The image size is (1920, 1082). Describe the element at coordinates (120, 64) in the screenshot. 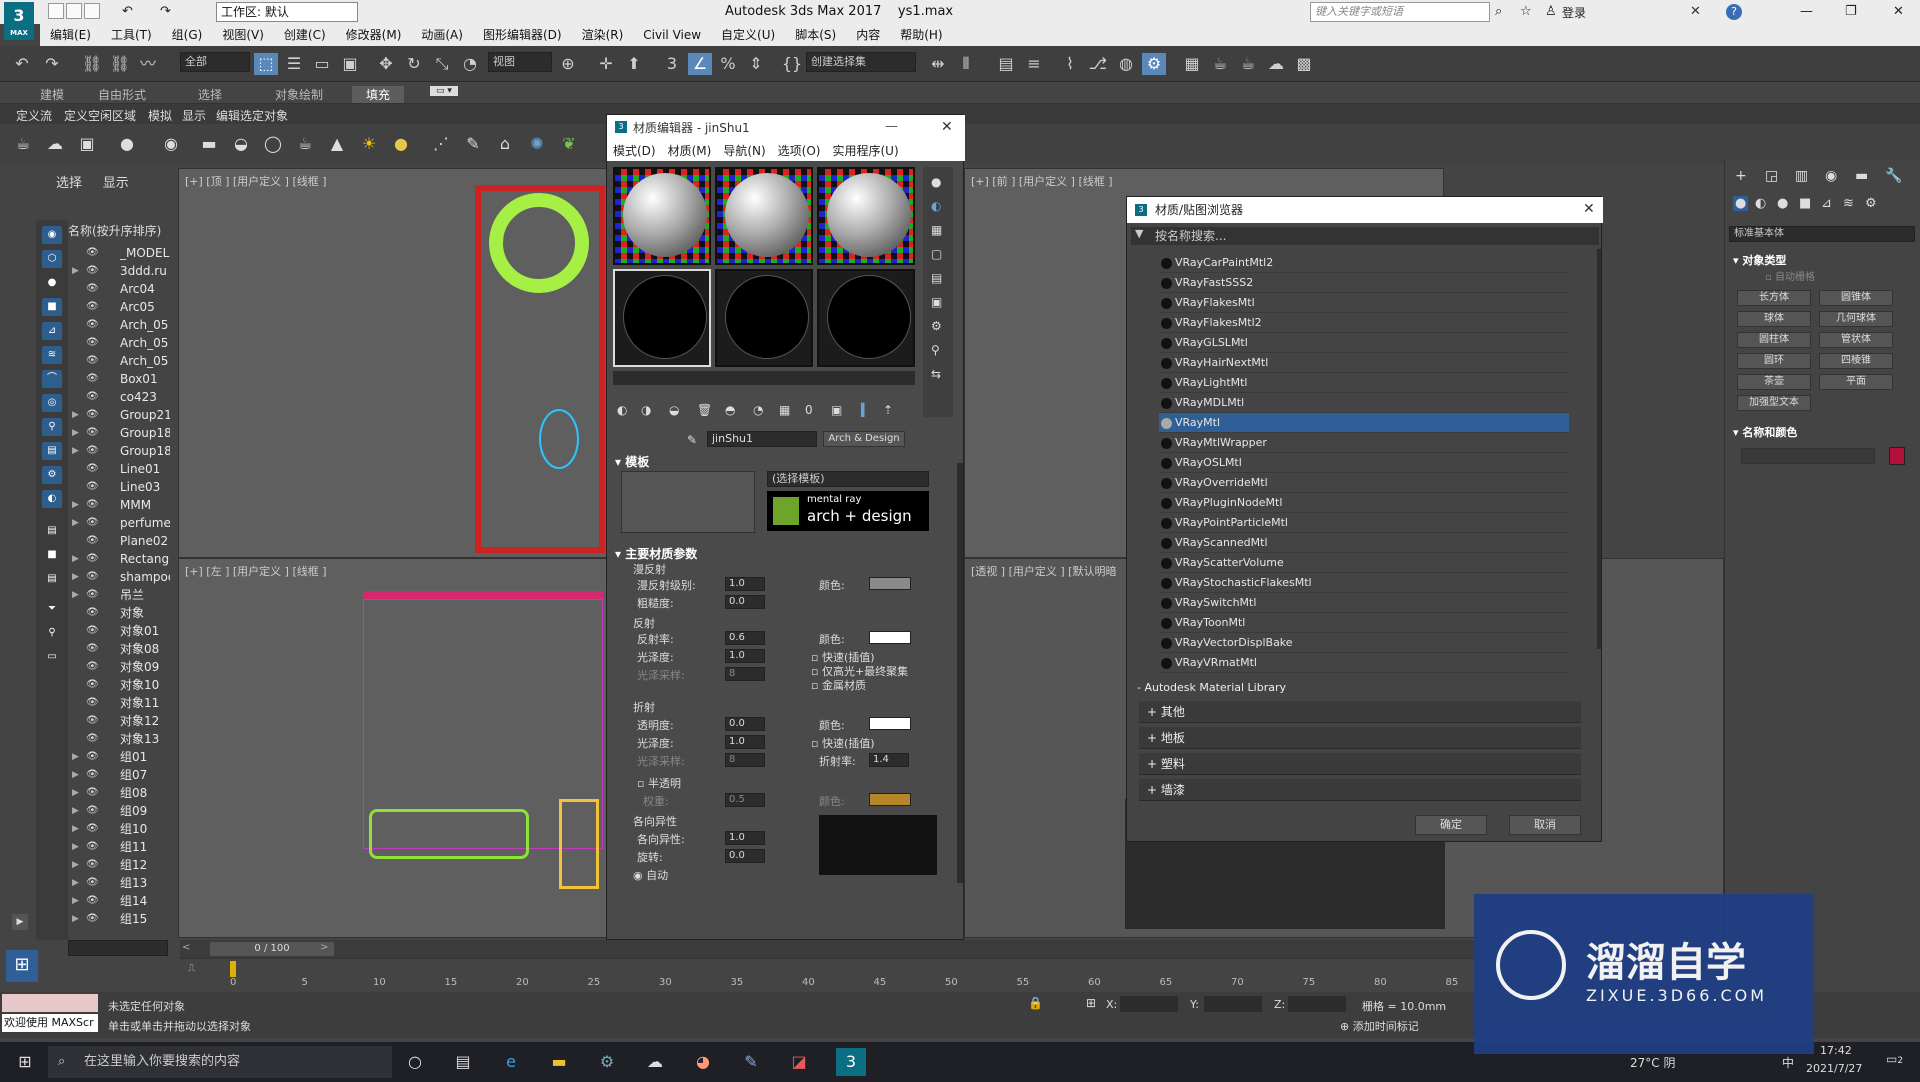

I see `unlink-icon: ⛓` at that location.